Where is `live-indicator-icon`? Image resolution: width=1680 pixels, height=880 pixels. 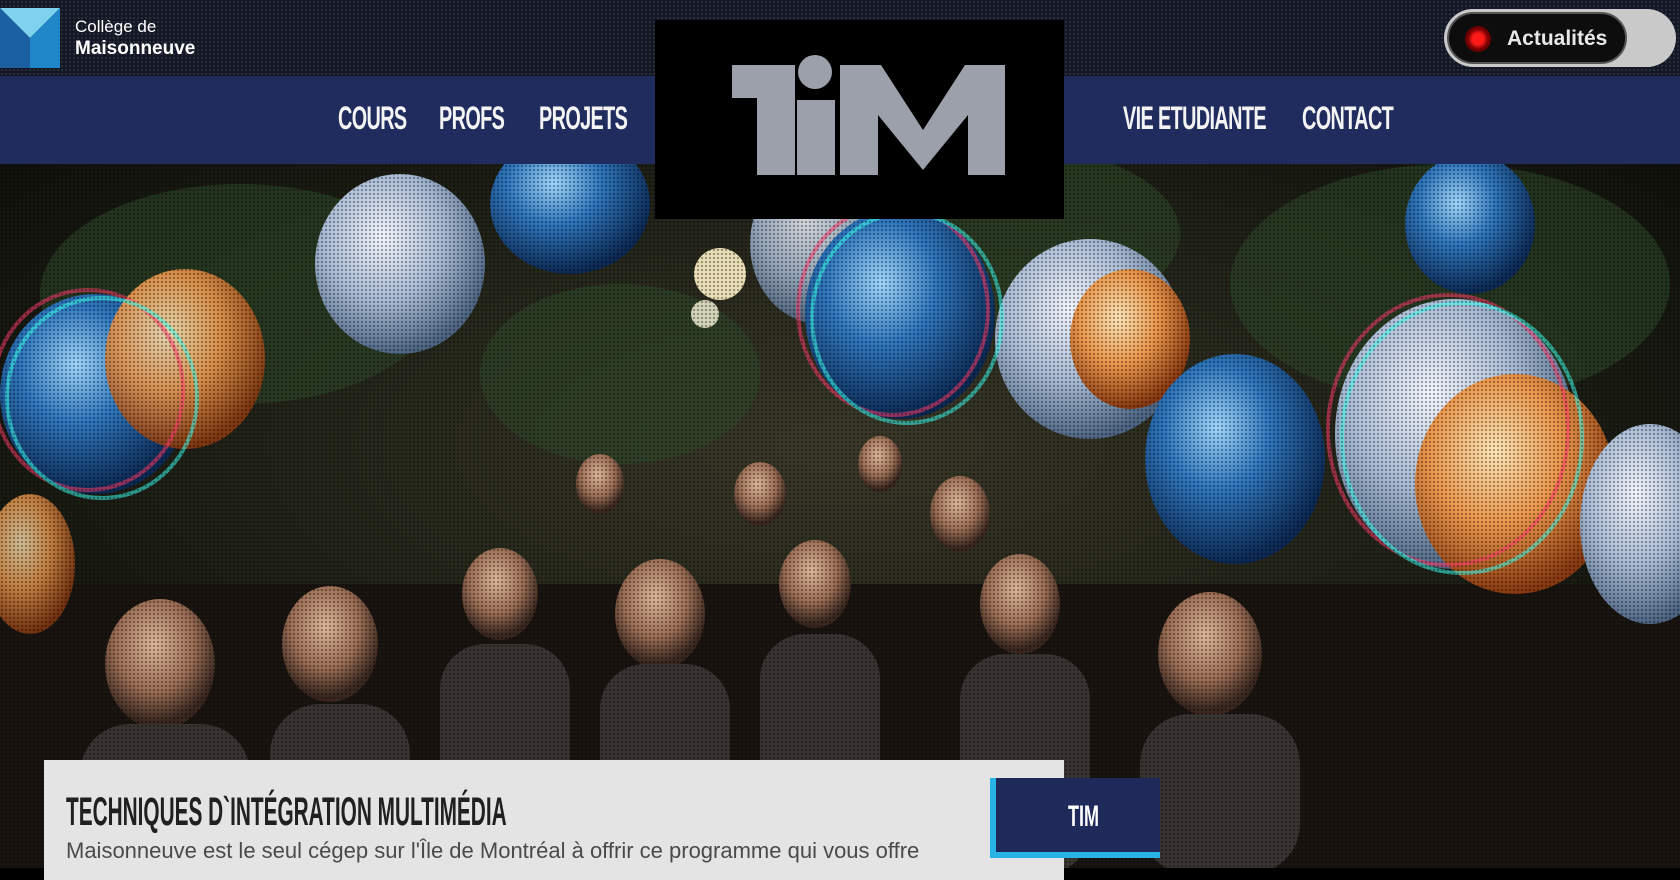
live-indicator-icon is located at coordinates (1478, 39).